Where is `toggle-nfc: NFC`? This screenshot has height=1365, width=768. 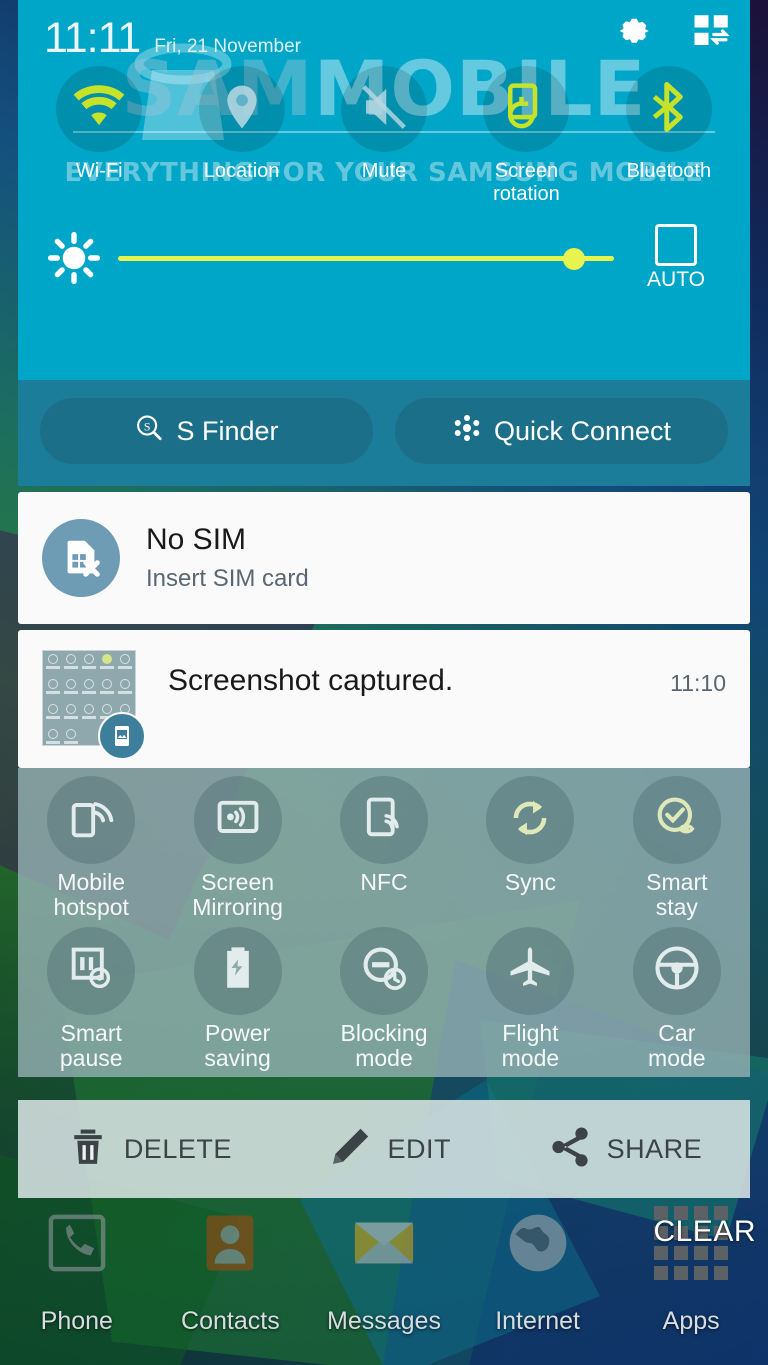 toggle-nfc: NFC is located at coordinates (384, 851).